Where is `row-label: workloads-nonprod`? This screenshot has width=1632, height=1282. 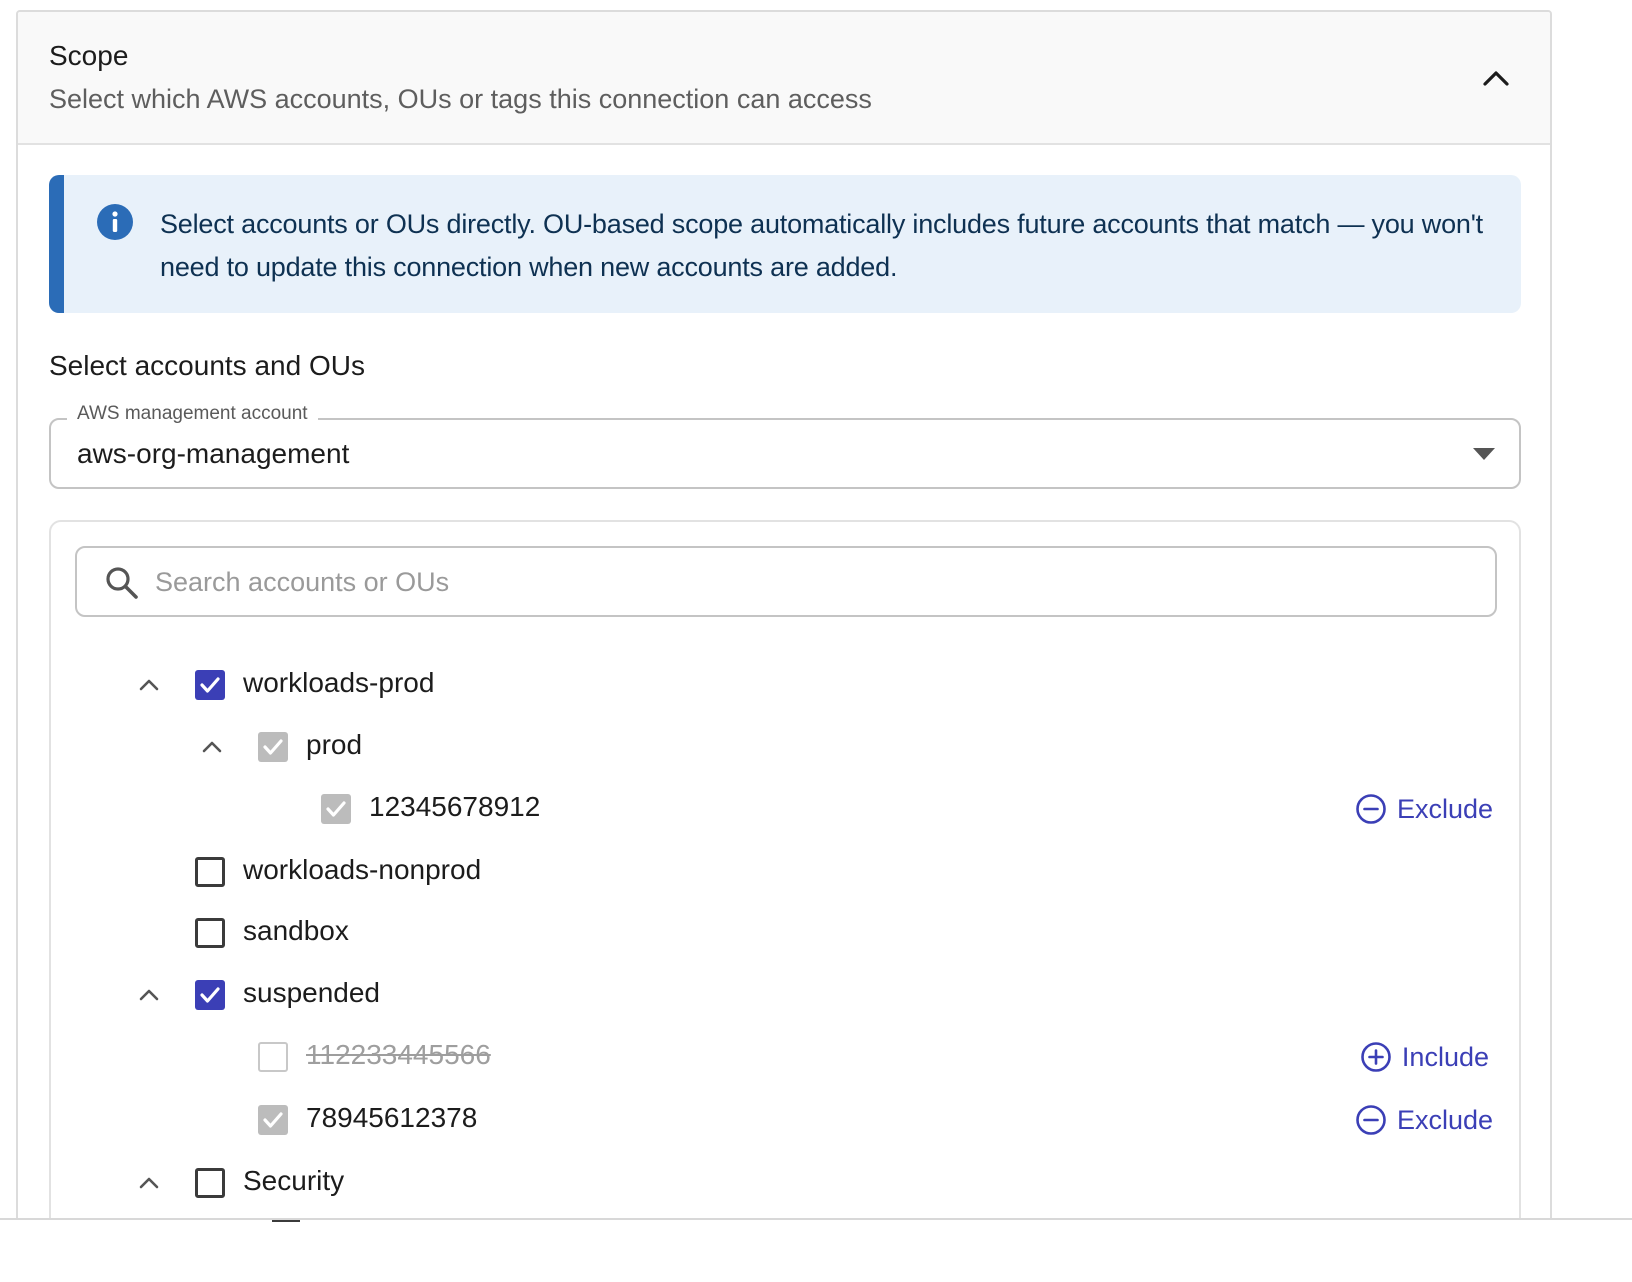
row-label: workloads-nonprod is located at coordinates (362, 869).